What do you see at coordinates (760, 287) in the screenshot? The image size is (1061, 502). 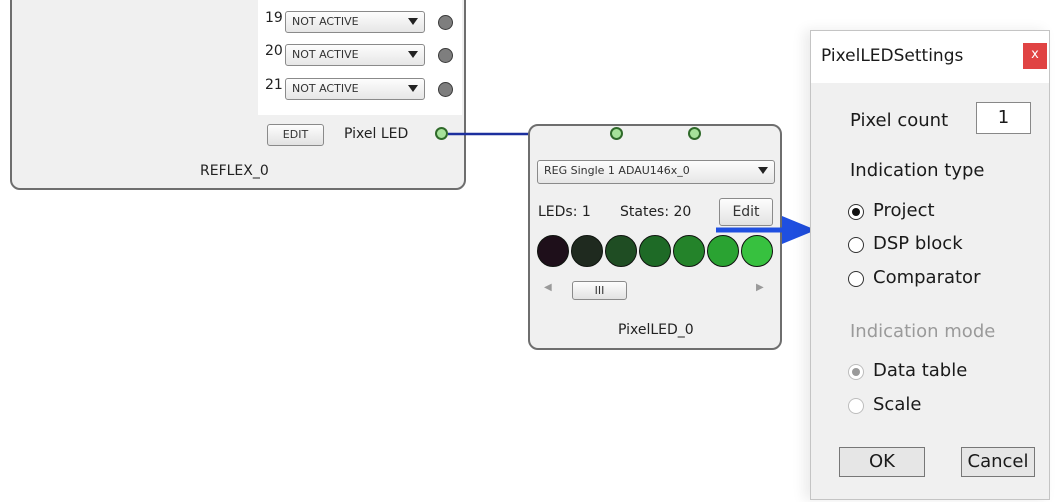 I see `scroll-right-icon: ▶` at bounding box center [760, 287].